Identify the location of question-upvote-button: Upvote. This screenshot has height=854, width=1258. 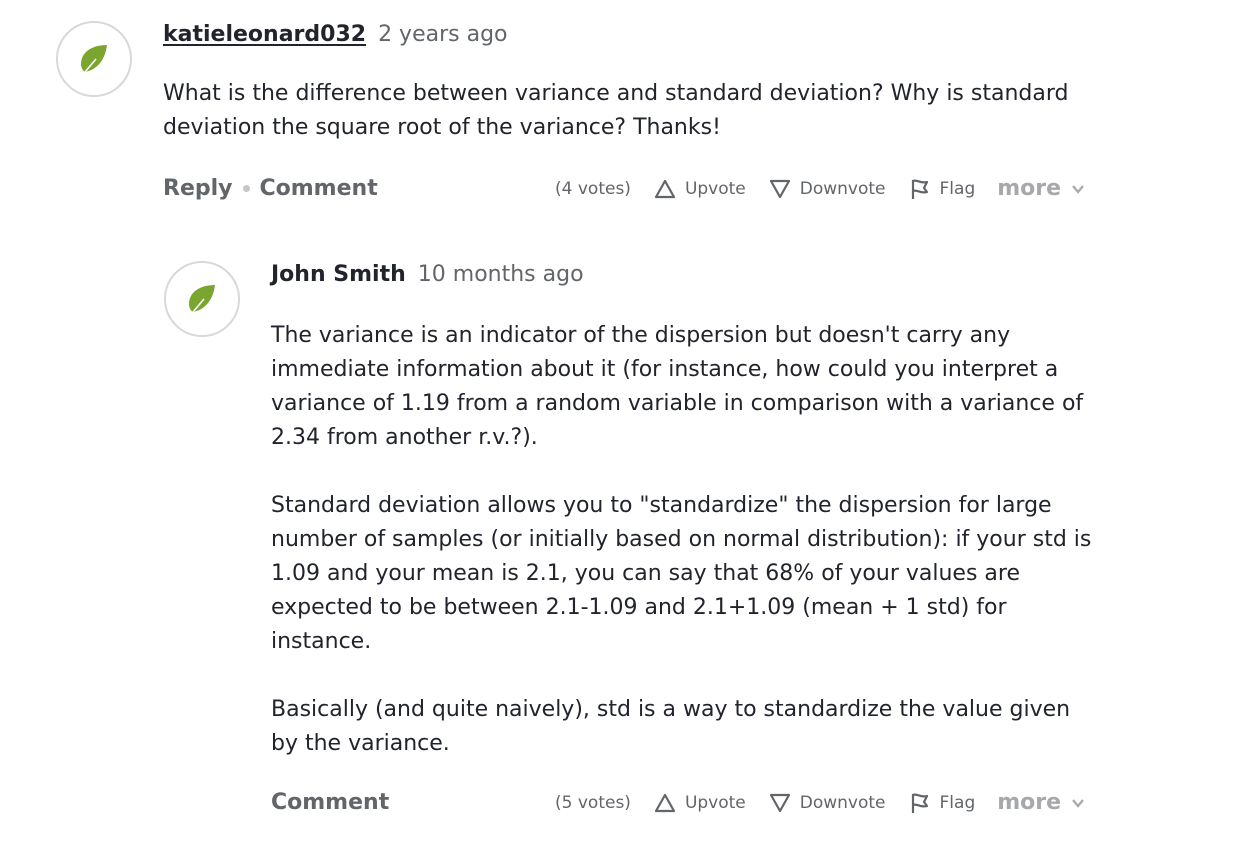
(699, 189).